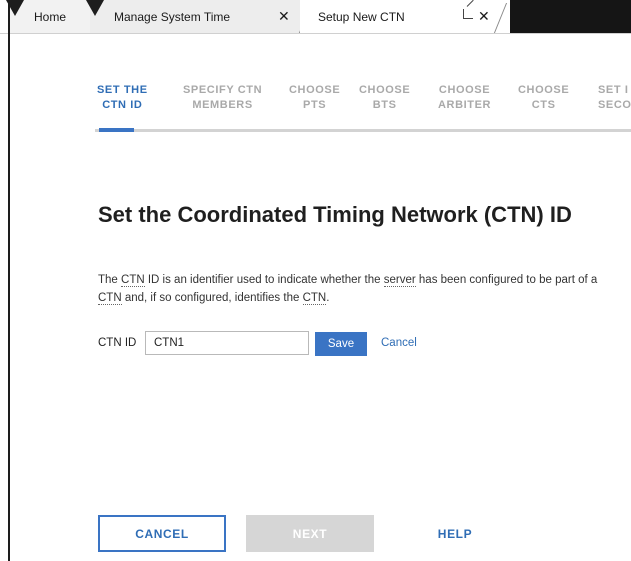 This screenshot has width=631, height=561. I want to click on ctn-id-input, so click(227, 343).